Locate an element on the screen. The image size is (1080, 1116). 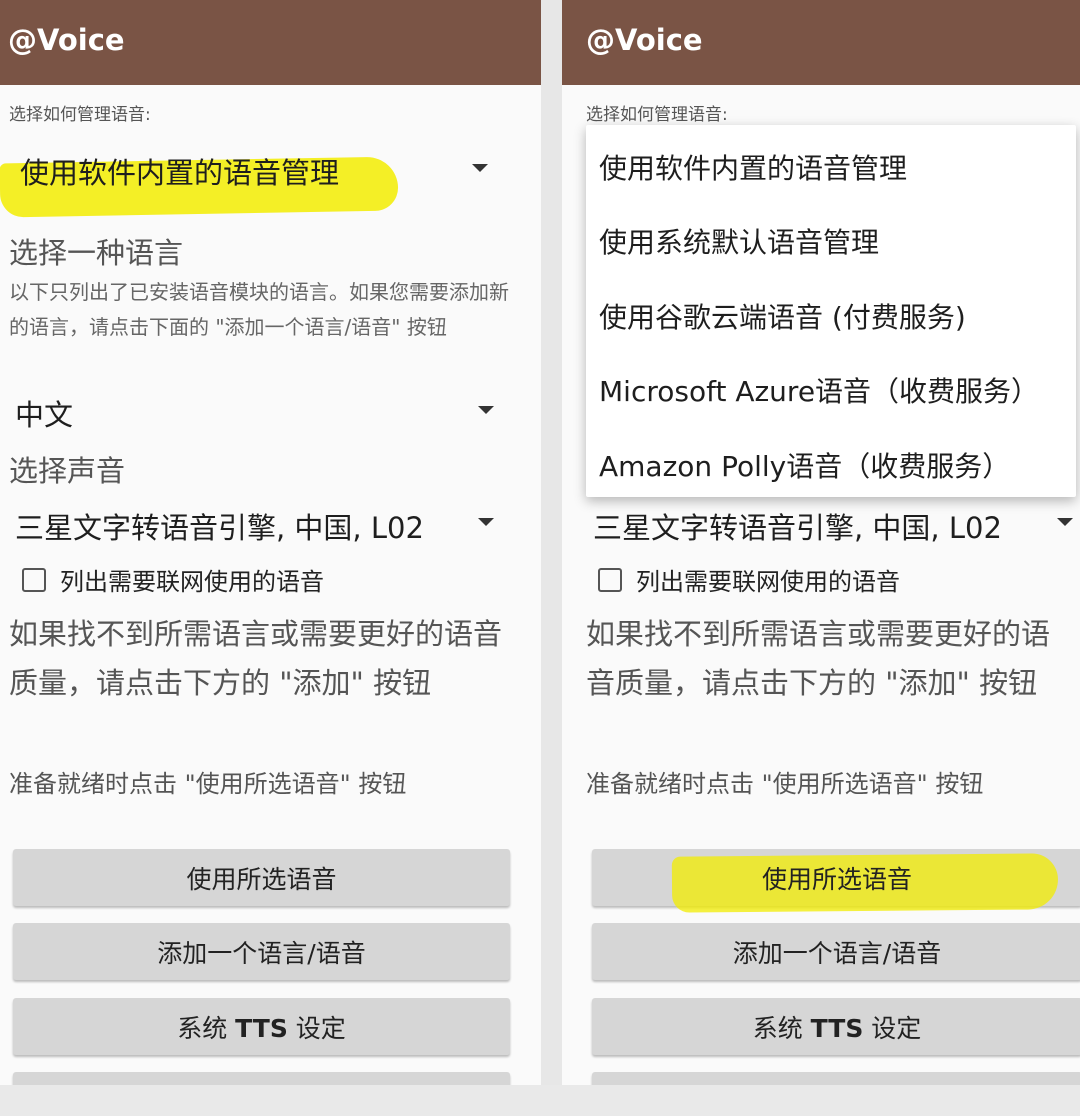
menu-item-builtin: 使用软件内置的语音管理 is located at coordinates (753, 167).